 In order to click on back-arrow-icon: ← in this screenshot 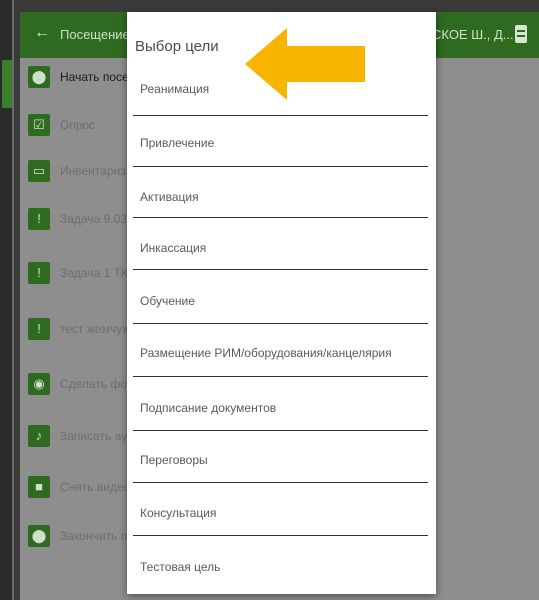, I will do `click(42, 33)`.